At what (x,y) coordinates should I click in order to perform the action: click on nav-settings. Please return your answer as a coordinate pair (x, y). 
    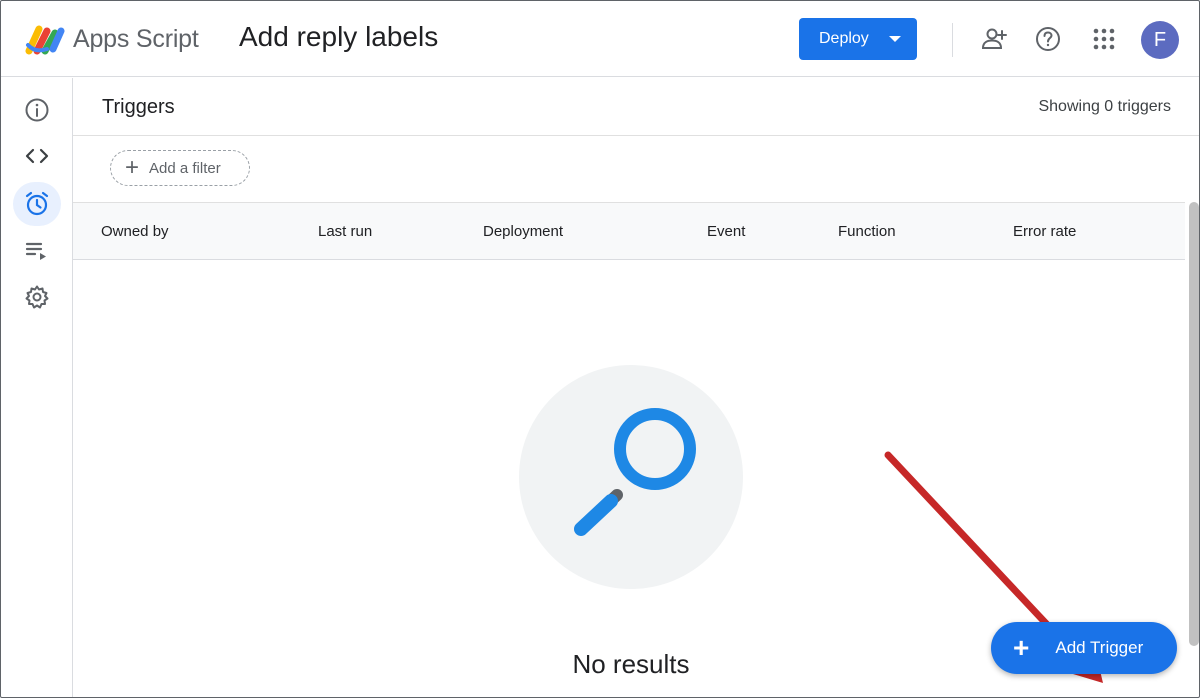
    Looking at the image, I should click on (37, 297).